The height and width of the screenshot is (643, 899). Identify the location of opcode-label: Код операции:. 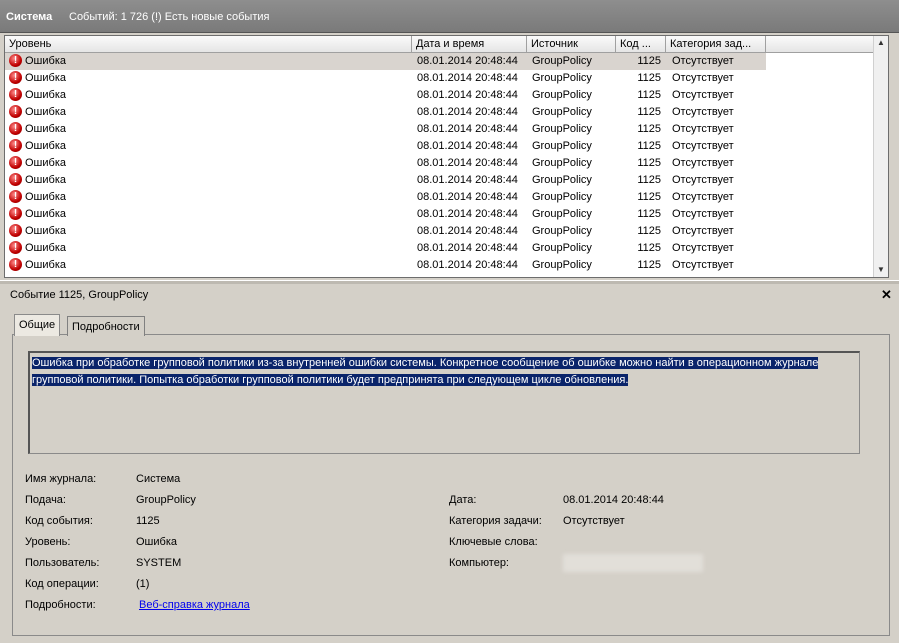
(62, 584).